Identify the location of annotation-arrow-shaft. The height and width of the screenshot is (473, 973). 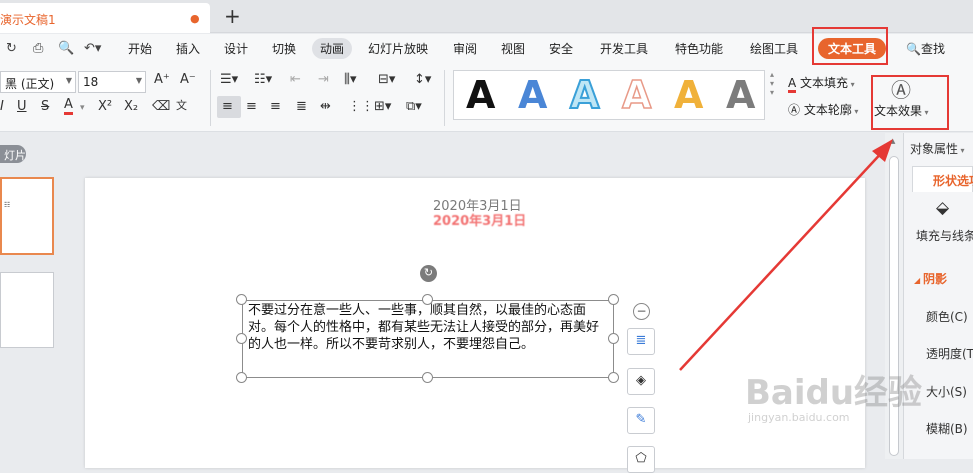
(783, 259).